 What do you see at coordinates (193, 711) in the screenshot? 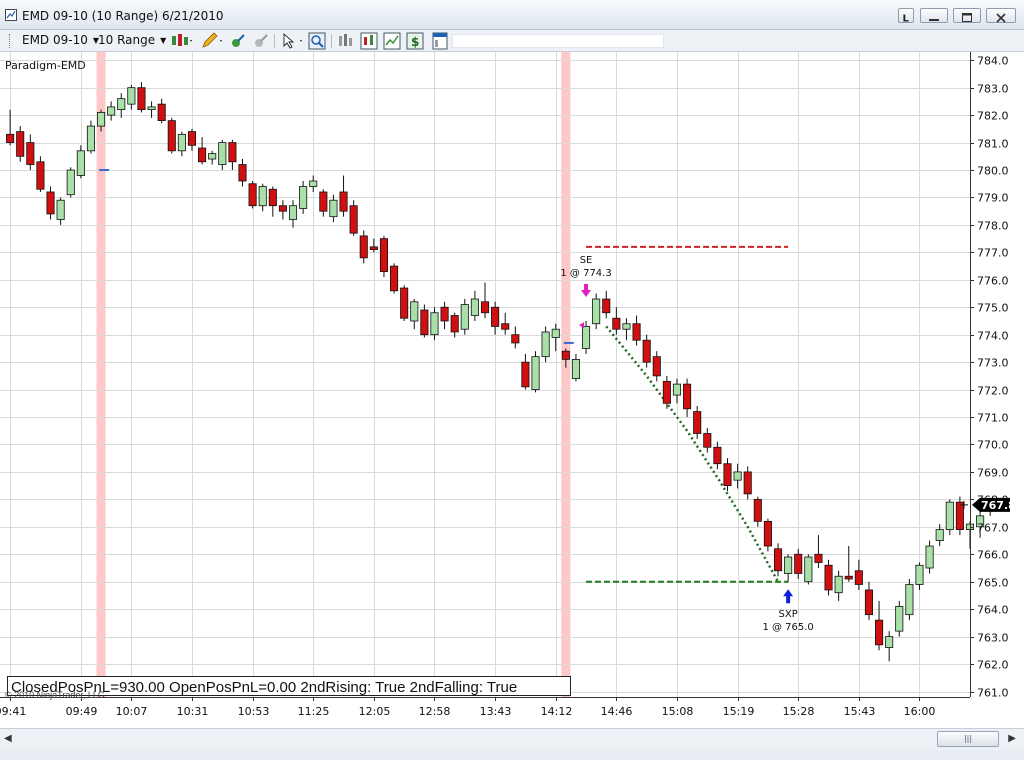
I see `x-tick-label: 10:31` at bounding box center [193, 711].